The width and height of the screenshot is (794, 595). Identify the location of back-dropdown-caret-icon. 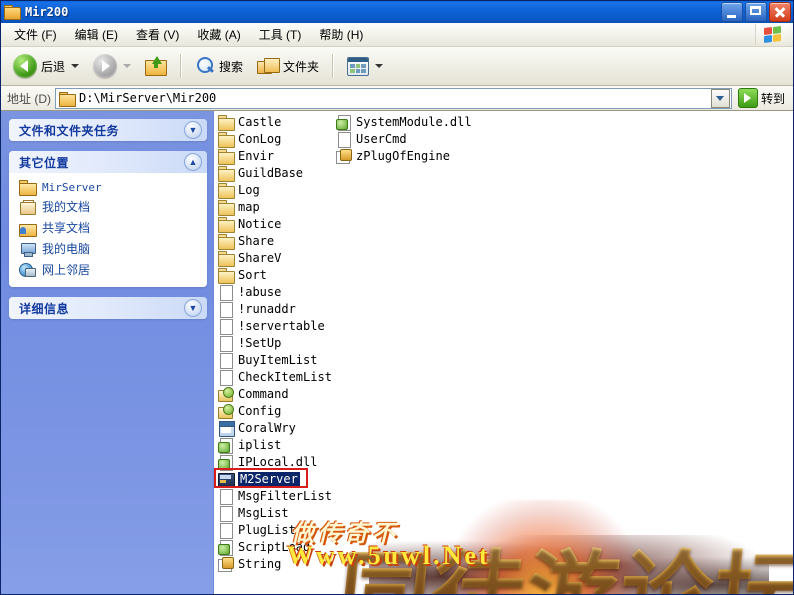
(75, 66).